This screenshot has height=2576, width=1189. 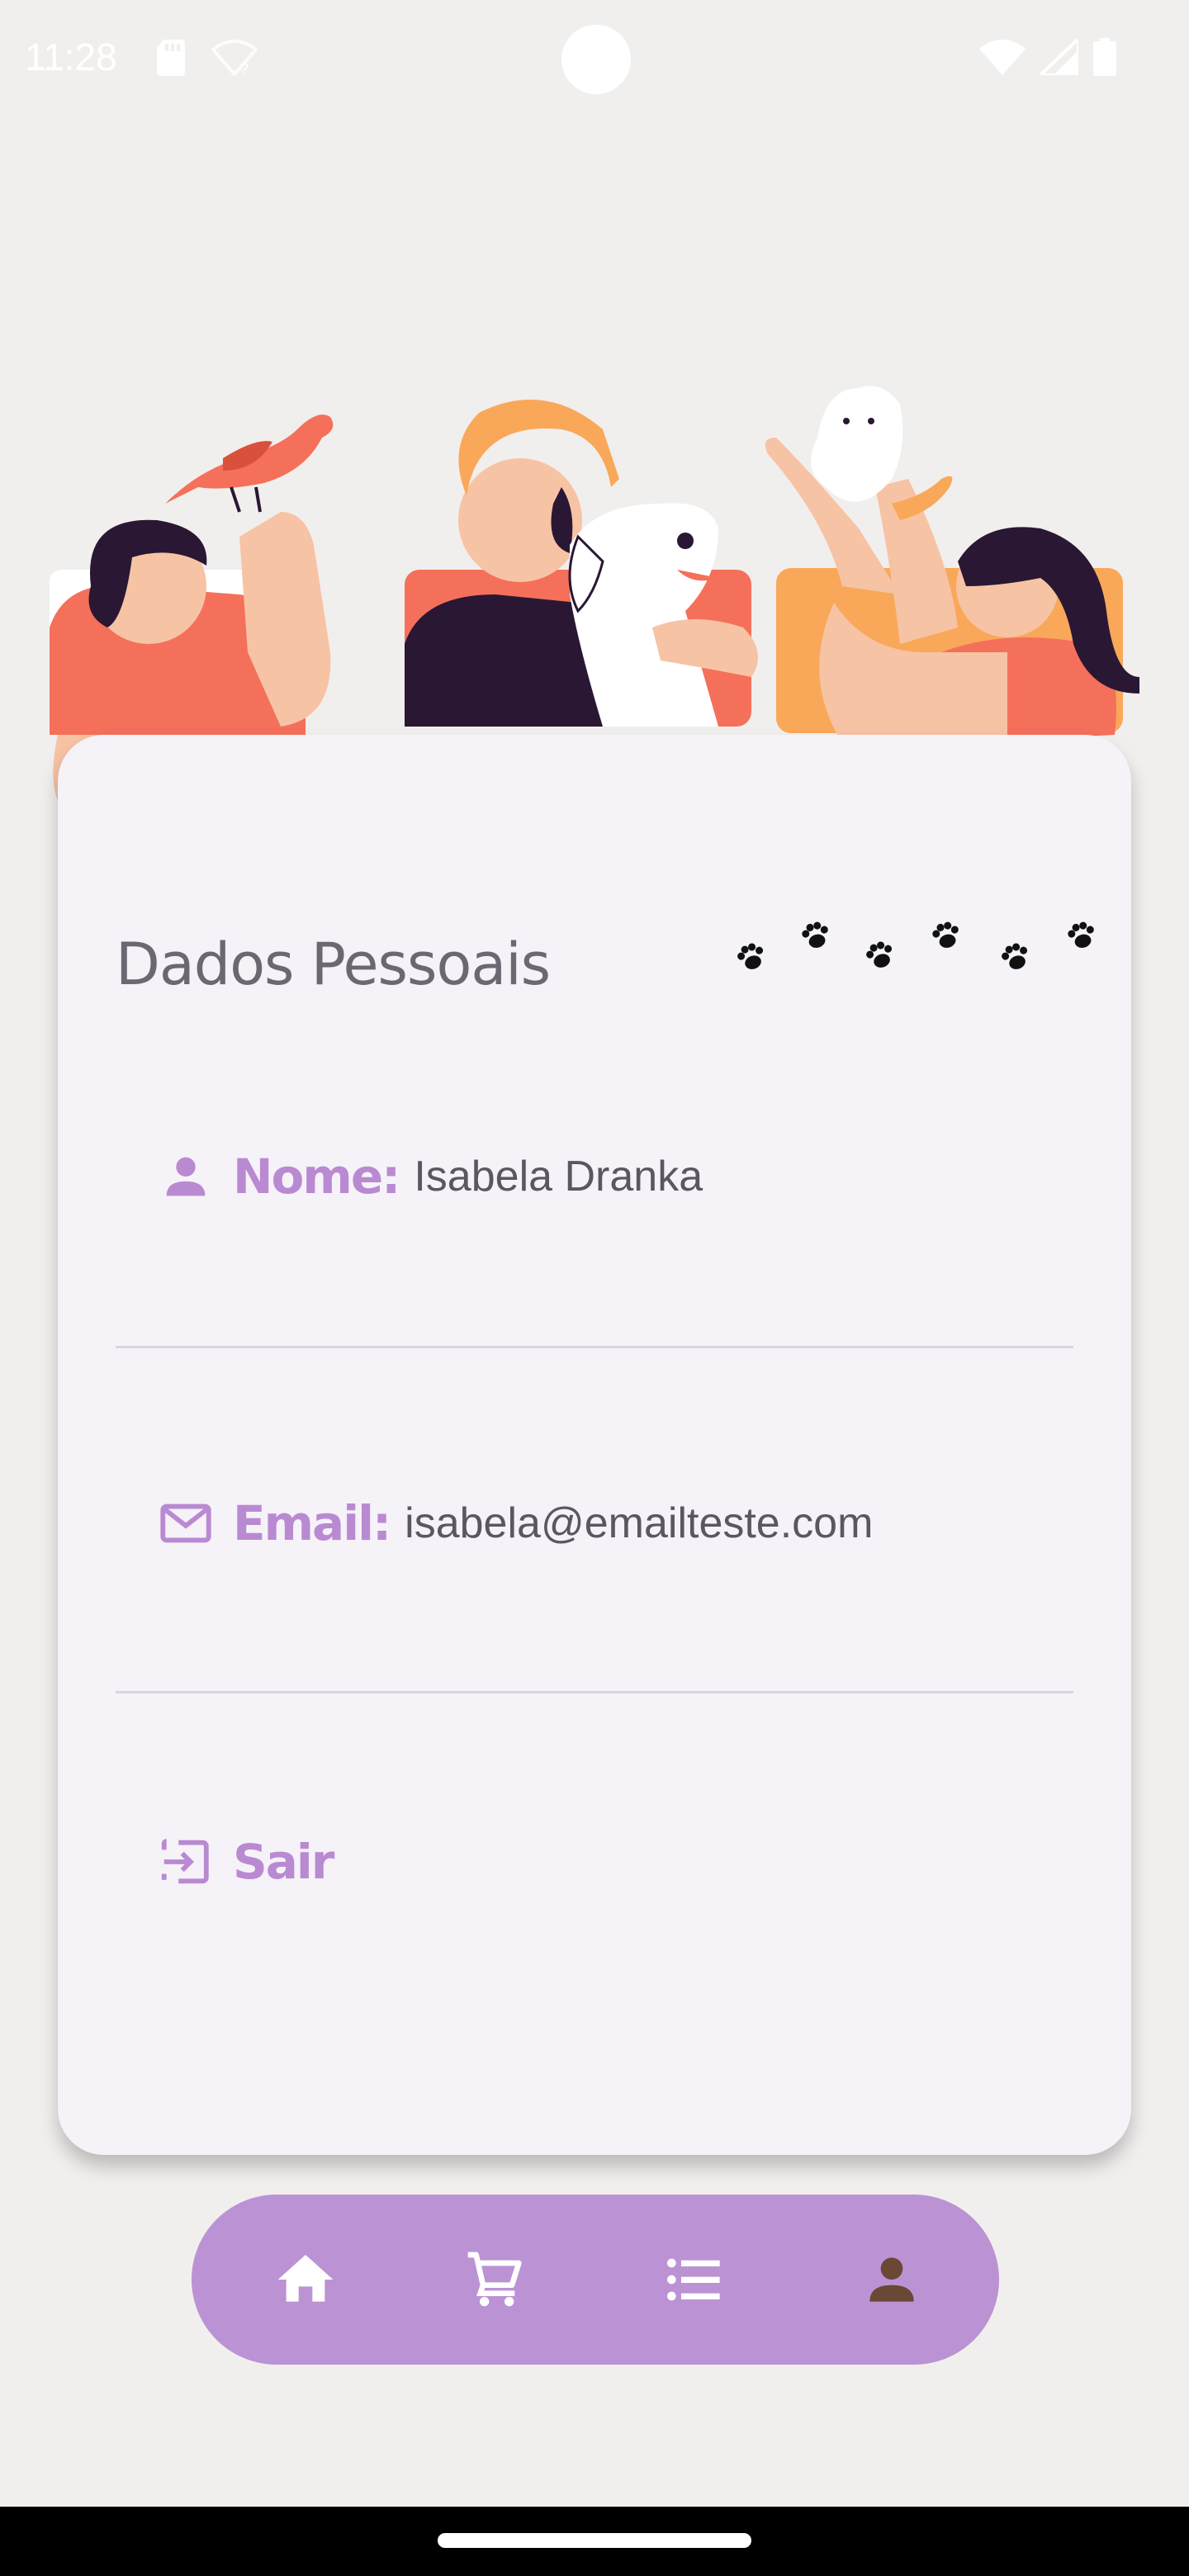 I want to click on name-value: Isabela Dranka, so click(x=558, y=1176).